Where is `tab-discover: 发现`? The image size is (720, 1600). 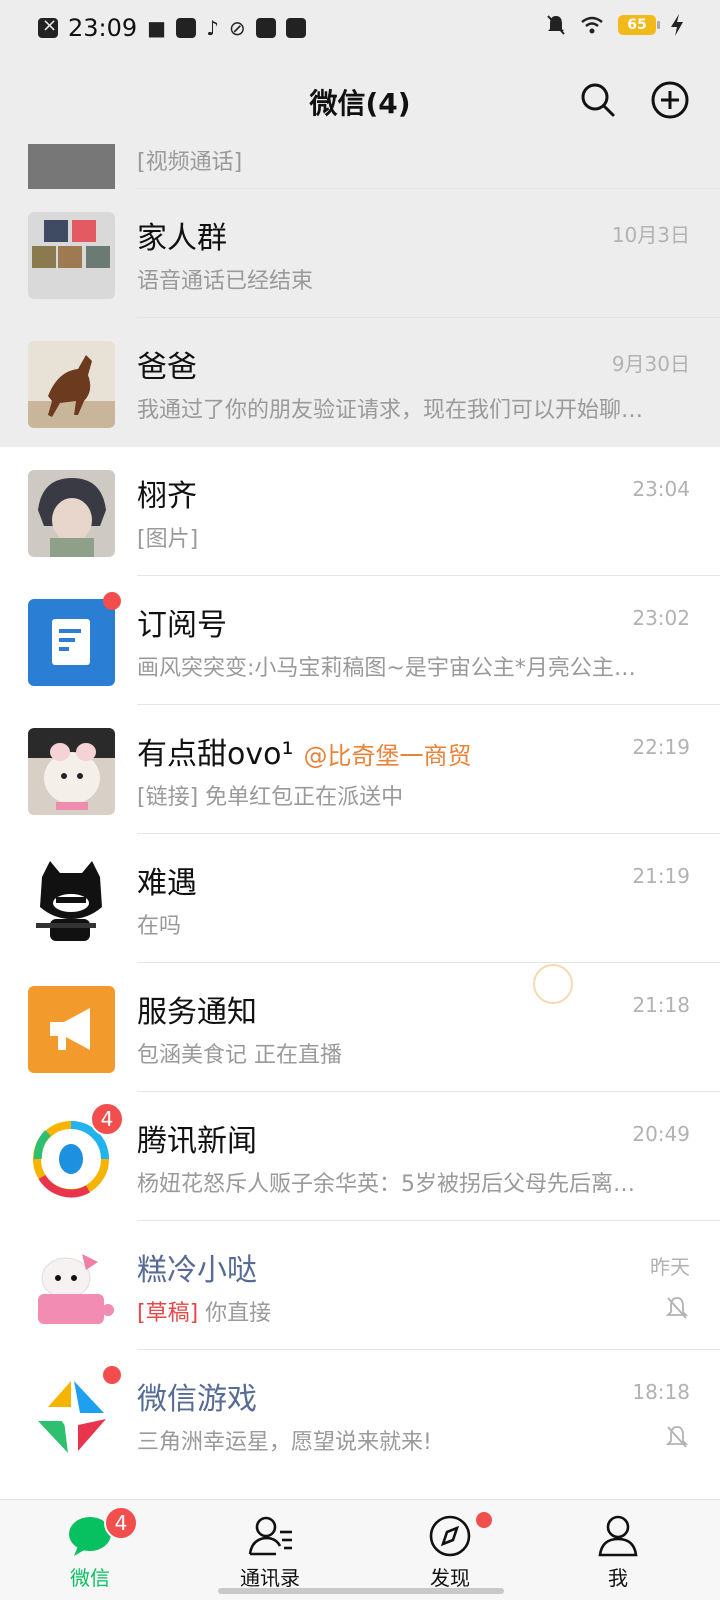 tab-discover: 发现 is located at coordinates (450, 1550).